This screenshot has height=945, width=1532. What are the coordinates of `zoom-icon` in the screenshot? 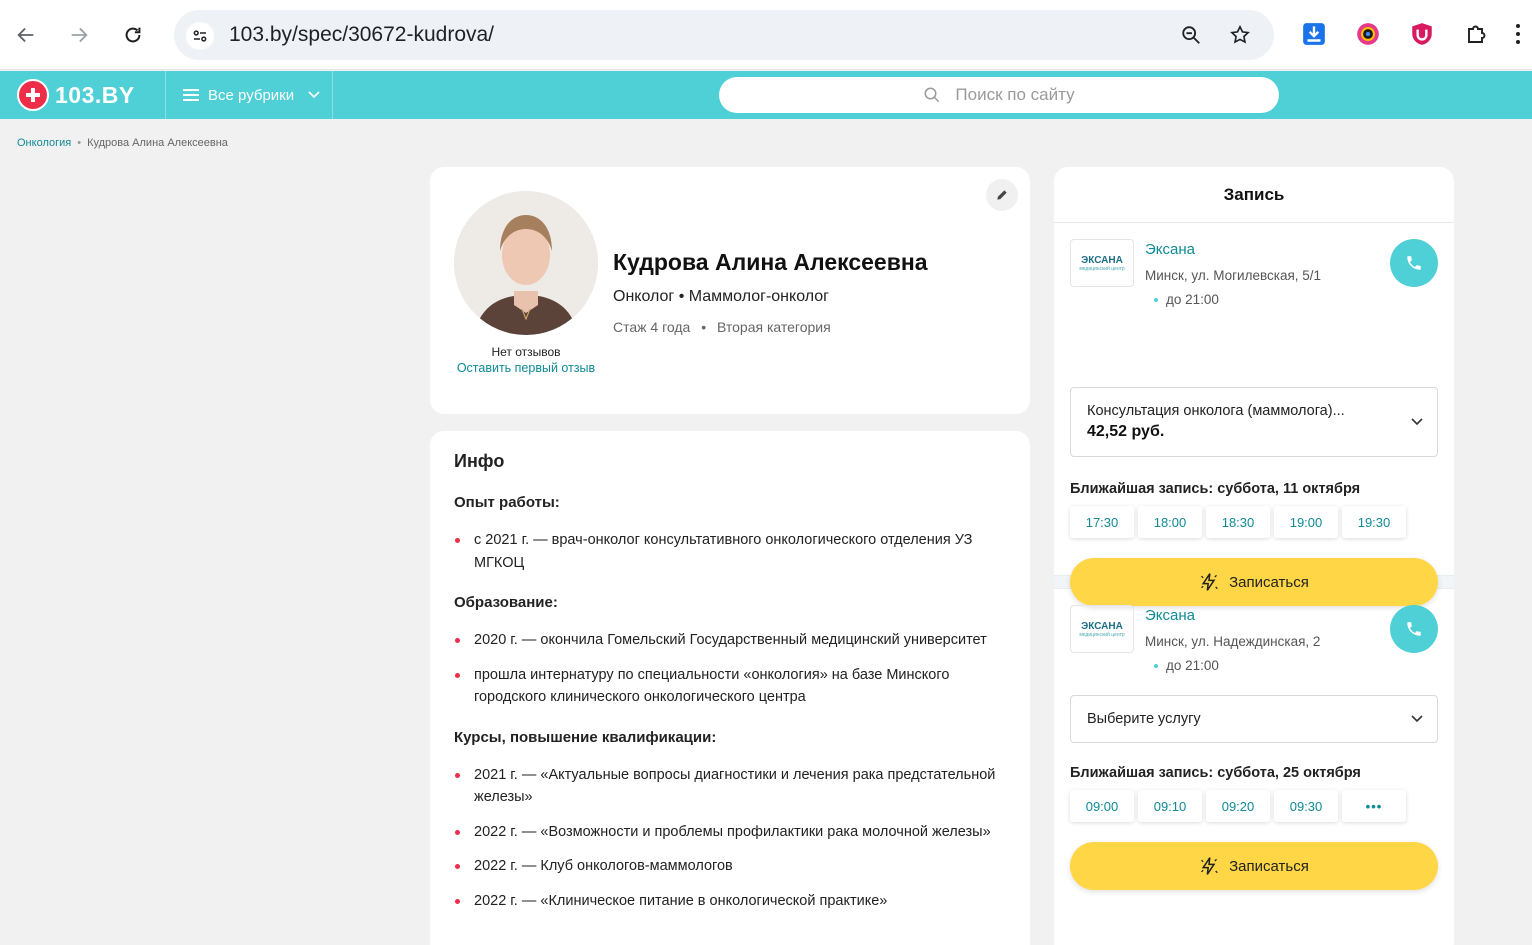 It's located at (1191, 35).